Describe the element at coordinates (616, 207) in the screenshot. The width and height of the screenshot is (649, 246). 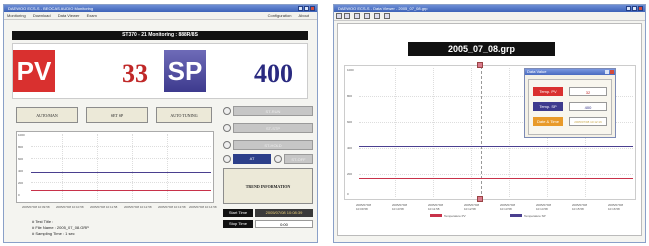
I see `x-tick: 2005/07/08 10:16:58` at that location.